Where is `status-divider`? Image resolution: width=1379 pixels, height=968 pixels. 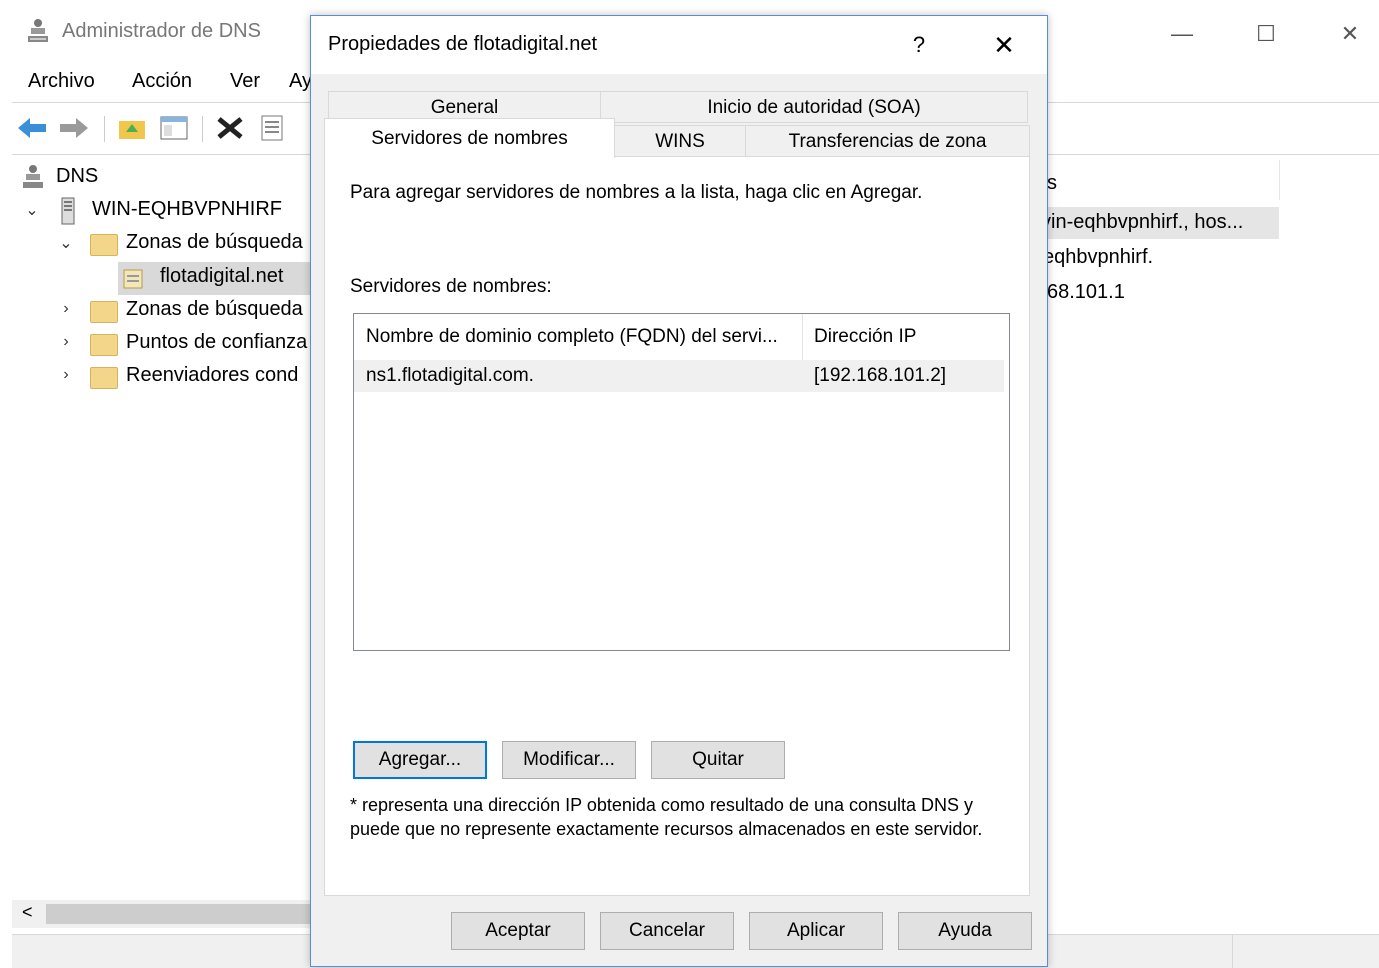 status-divider is located at coordinates (1232, 951).